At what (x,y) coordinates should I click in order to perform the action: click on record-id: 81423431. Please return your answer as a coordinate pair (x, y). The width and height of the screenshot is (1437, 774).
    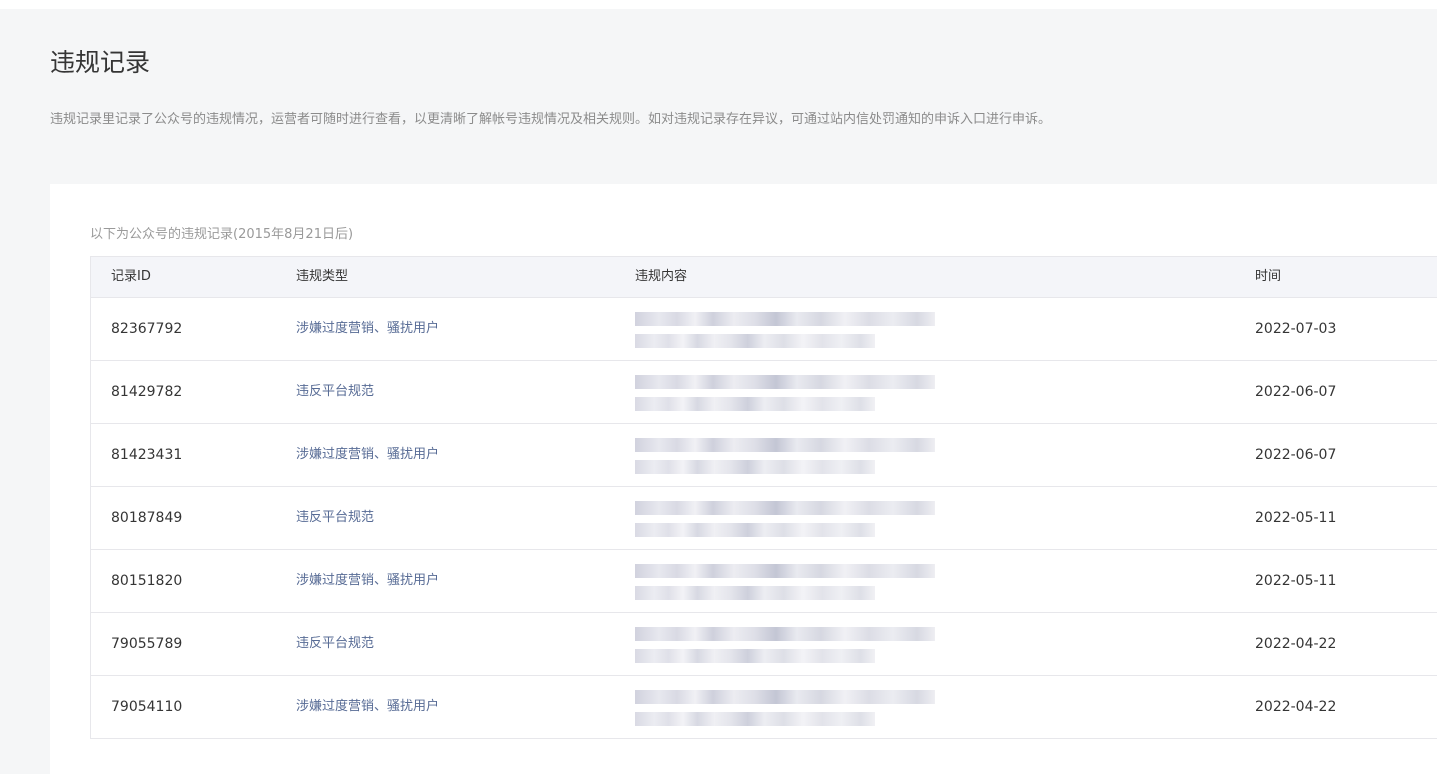
    Looking at the image, I should click on (147, 455).